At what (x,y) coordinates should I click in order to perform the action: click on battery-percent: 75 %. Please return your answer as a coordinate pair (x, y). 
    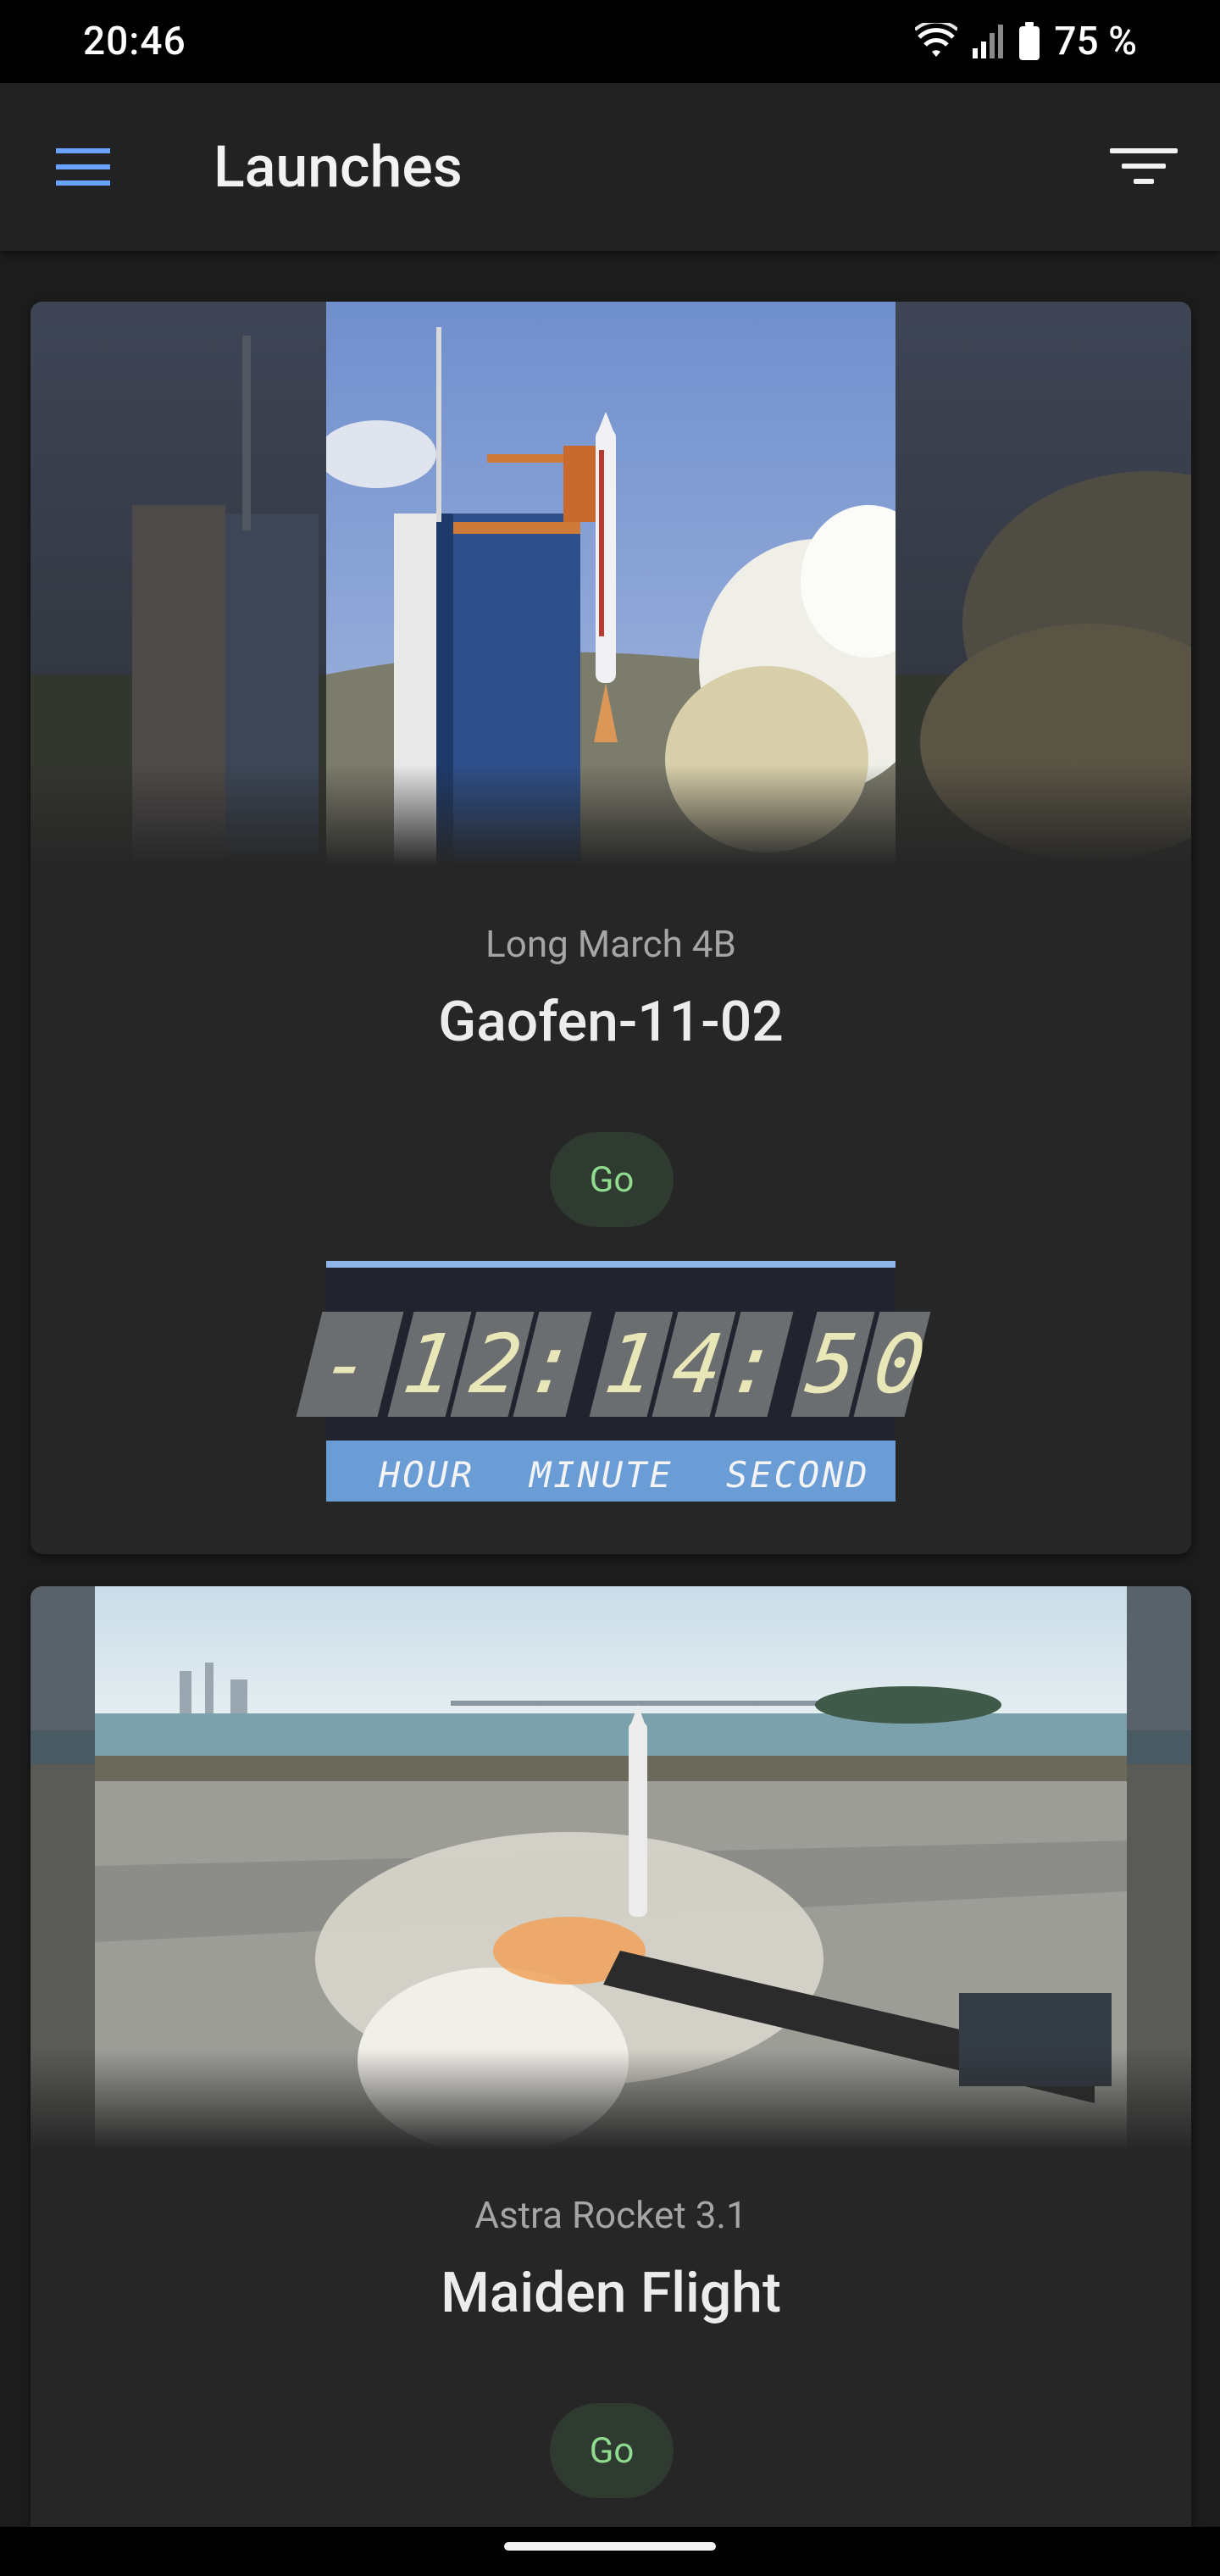
    Looking at the image, I should click on (1095, 41).